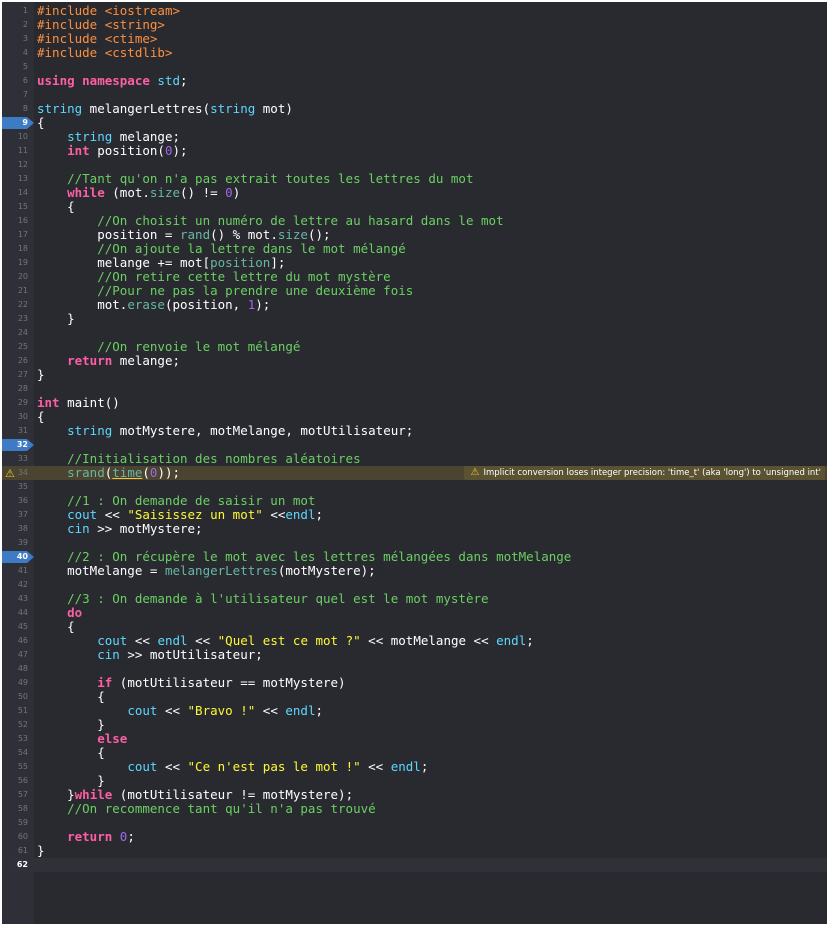  I want to click on code-text: if (motUtilisateur == motMystere), so click(191, 683).